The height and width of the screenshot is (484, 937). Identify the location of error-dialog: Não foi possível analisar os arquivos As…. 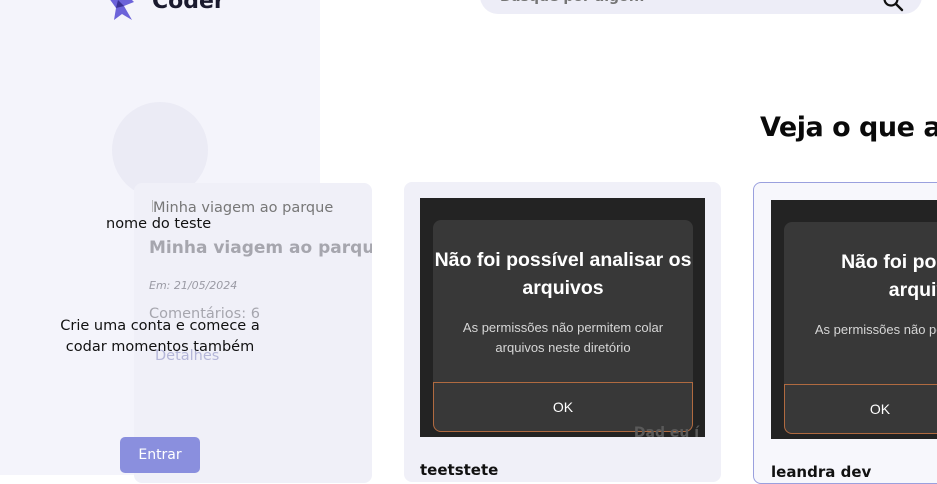
(563, 326).